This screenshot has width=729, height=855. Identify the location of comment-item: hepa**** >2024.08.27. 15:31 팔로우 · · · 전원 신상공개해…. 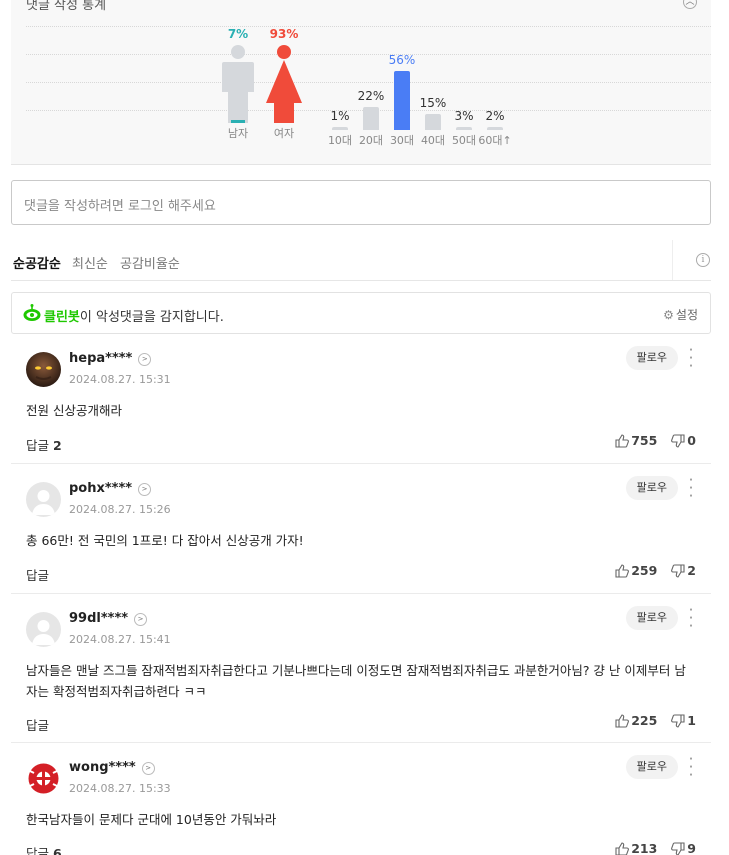
(361, 399).